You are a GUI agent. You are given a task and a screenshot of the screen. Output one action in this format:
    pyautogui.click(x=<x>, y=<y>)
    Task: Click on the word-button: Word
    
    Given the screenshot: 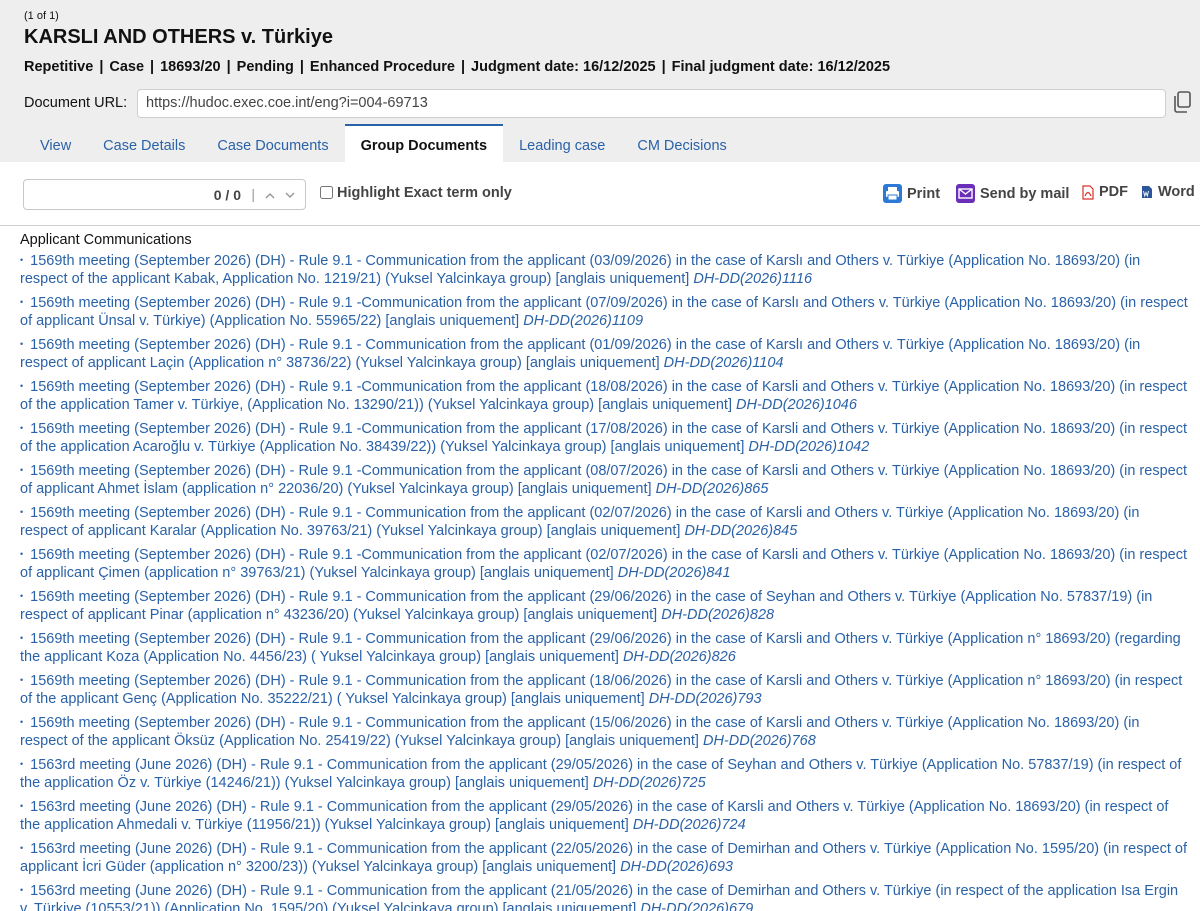 What is the action you would take?
    pyautogui.click(x=1168, y=192)
    